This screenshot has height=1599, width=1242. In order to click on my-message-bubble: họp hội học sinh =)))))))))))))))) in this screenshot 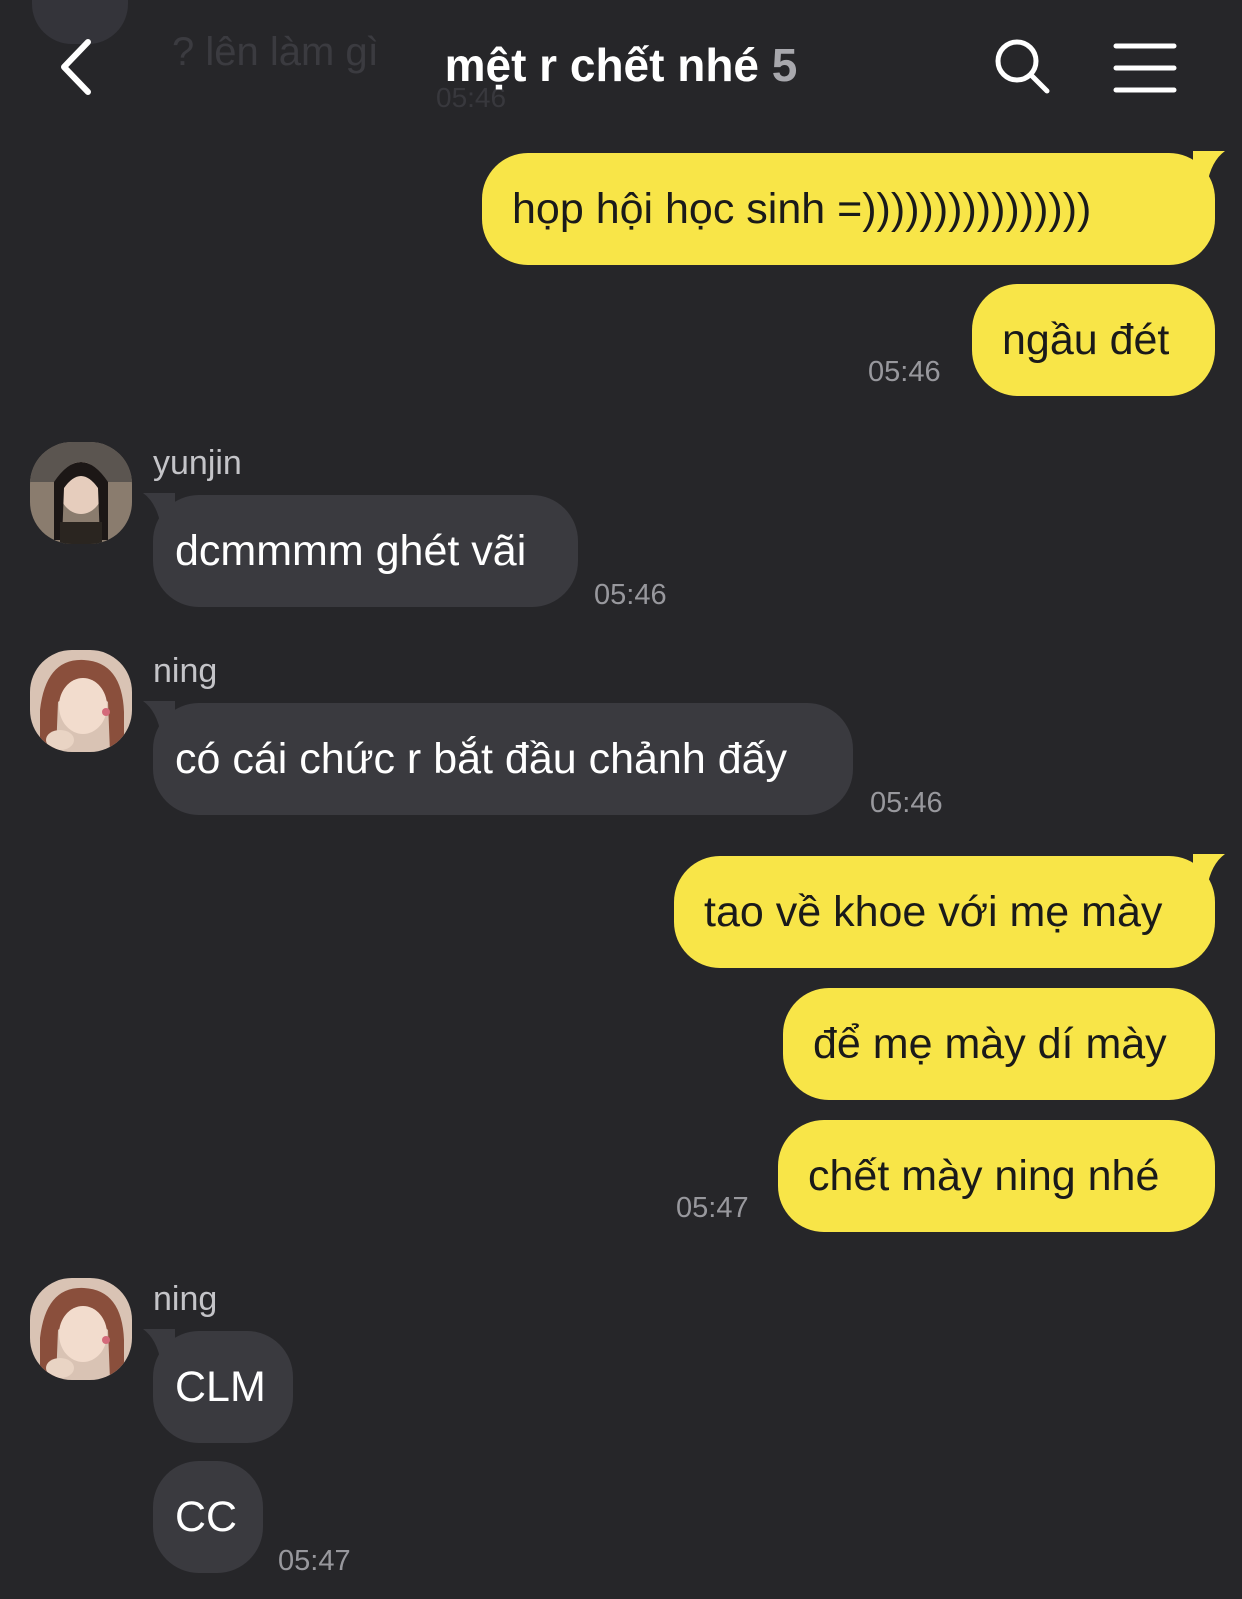, I will do `click(853, 208)`.